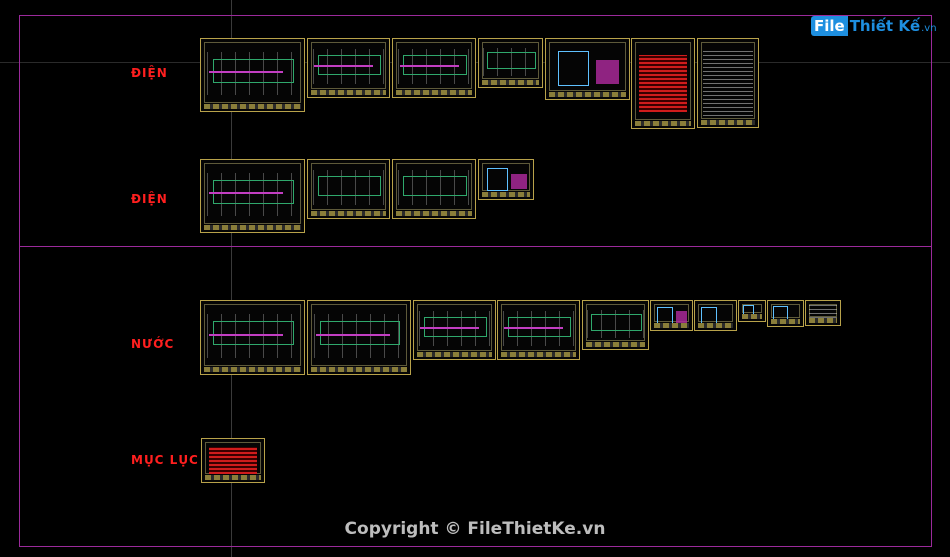 The width and height of the screenshot is (950, 557). I want to click on section-label-muc-luc: MỤC LỤC, so click(165, 460).